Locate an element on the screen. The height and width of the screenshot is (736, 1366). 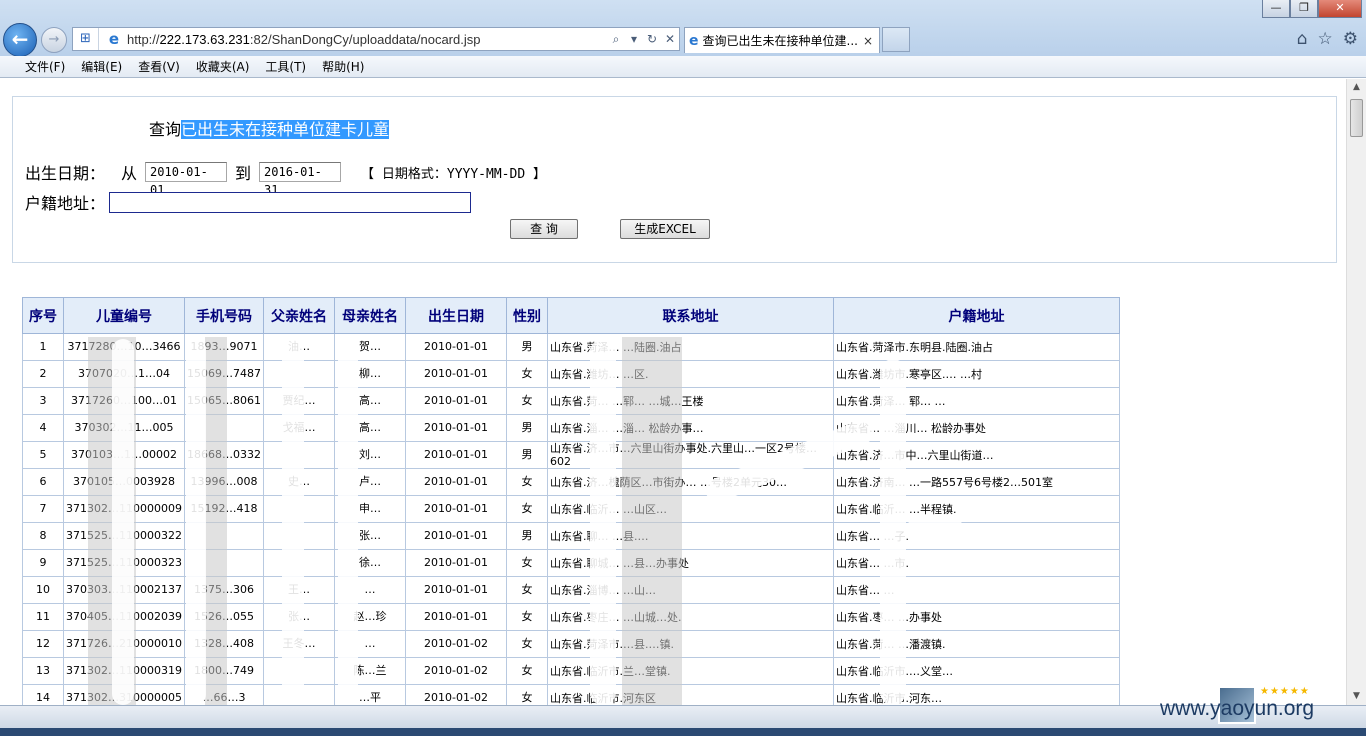
menu-help: 帮助(H) is located at coordinates (343, 66).